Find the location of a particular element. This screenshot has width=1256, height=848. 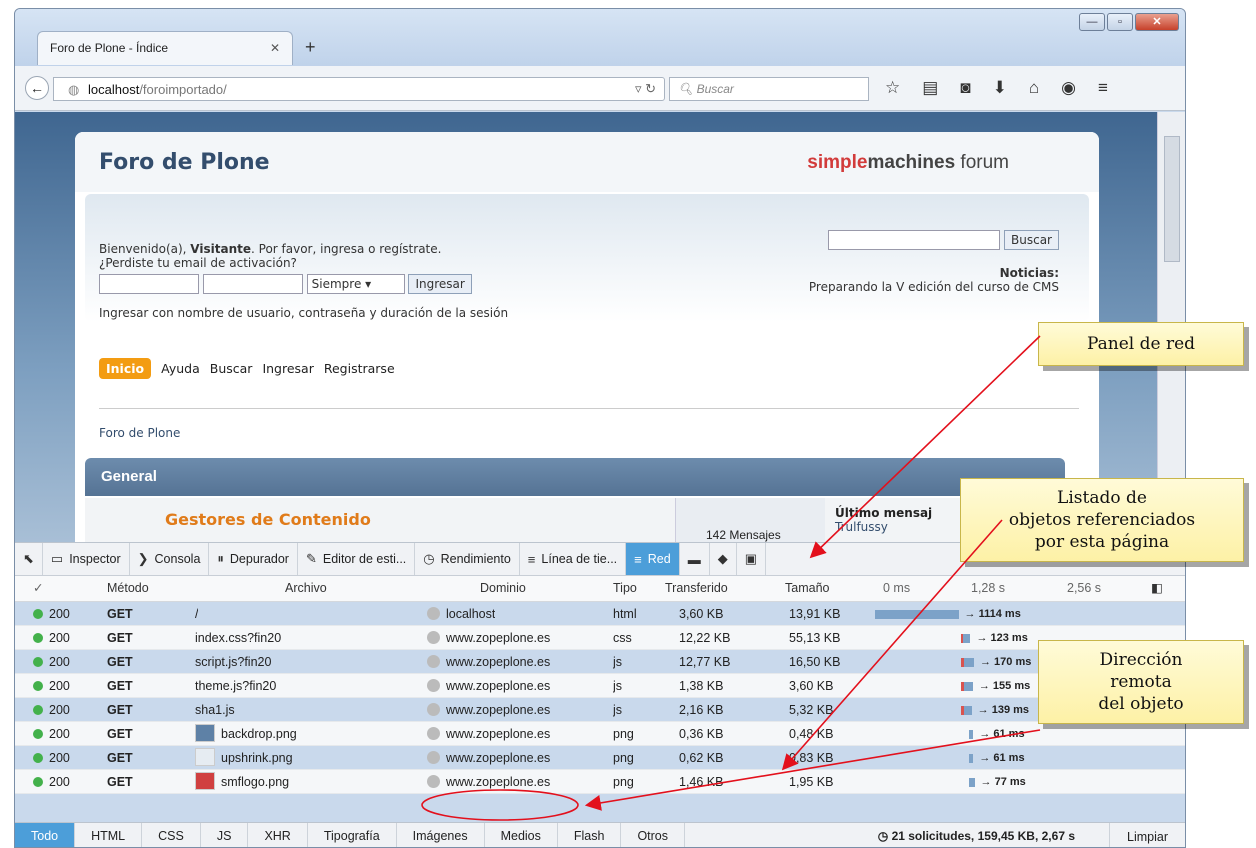

scrollbar-thumb is located at coordinates (1172, 199).